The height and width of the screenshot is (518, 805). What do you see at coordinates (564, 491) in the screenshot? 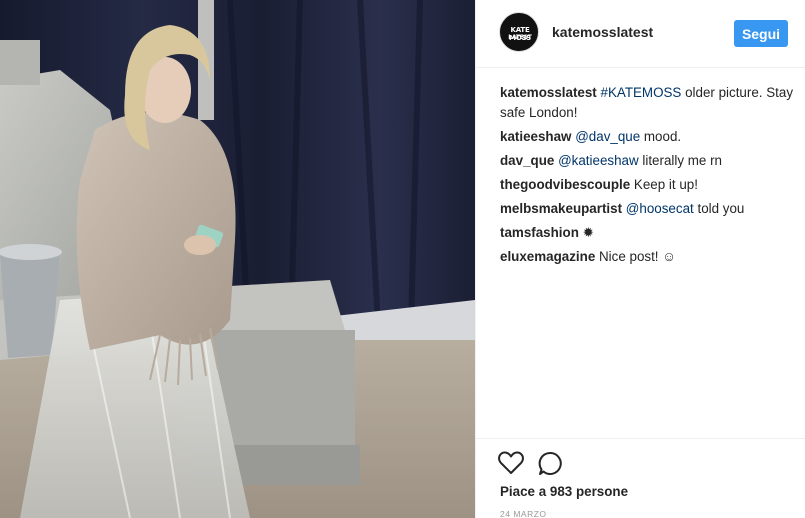
I see `likes-count: Piace a 983 persone` at bounding box center [564, 491].